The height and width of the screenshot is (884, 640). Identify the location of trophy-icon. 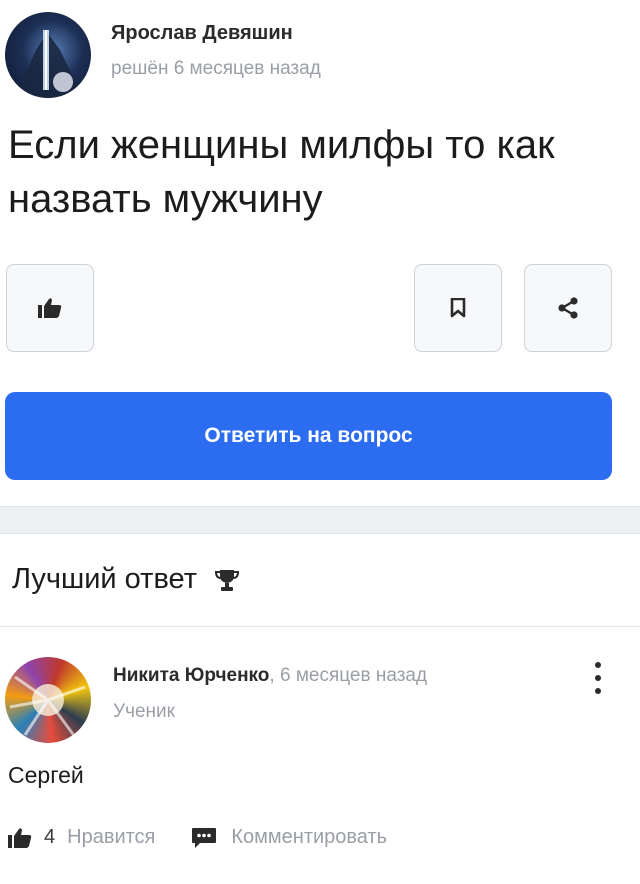
(227, 580).